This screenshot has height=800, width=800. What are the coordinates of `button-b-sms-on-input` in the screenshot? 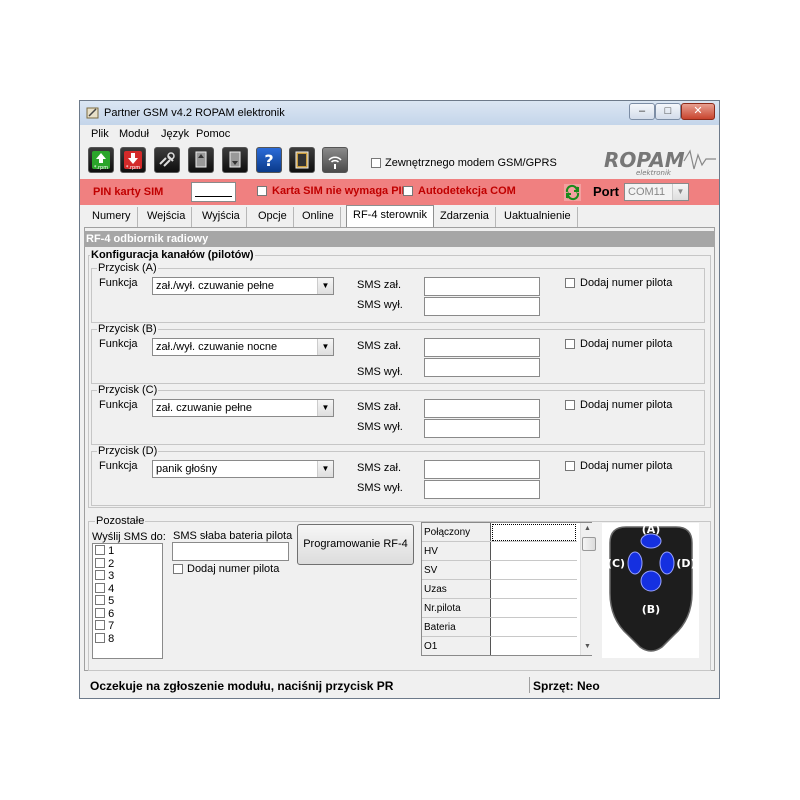 It's located at (482, 347).